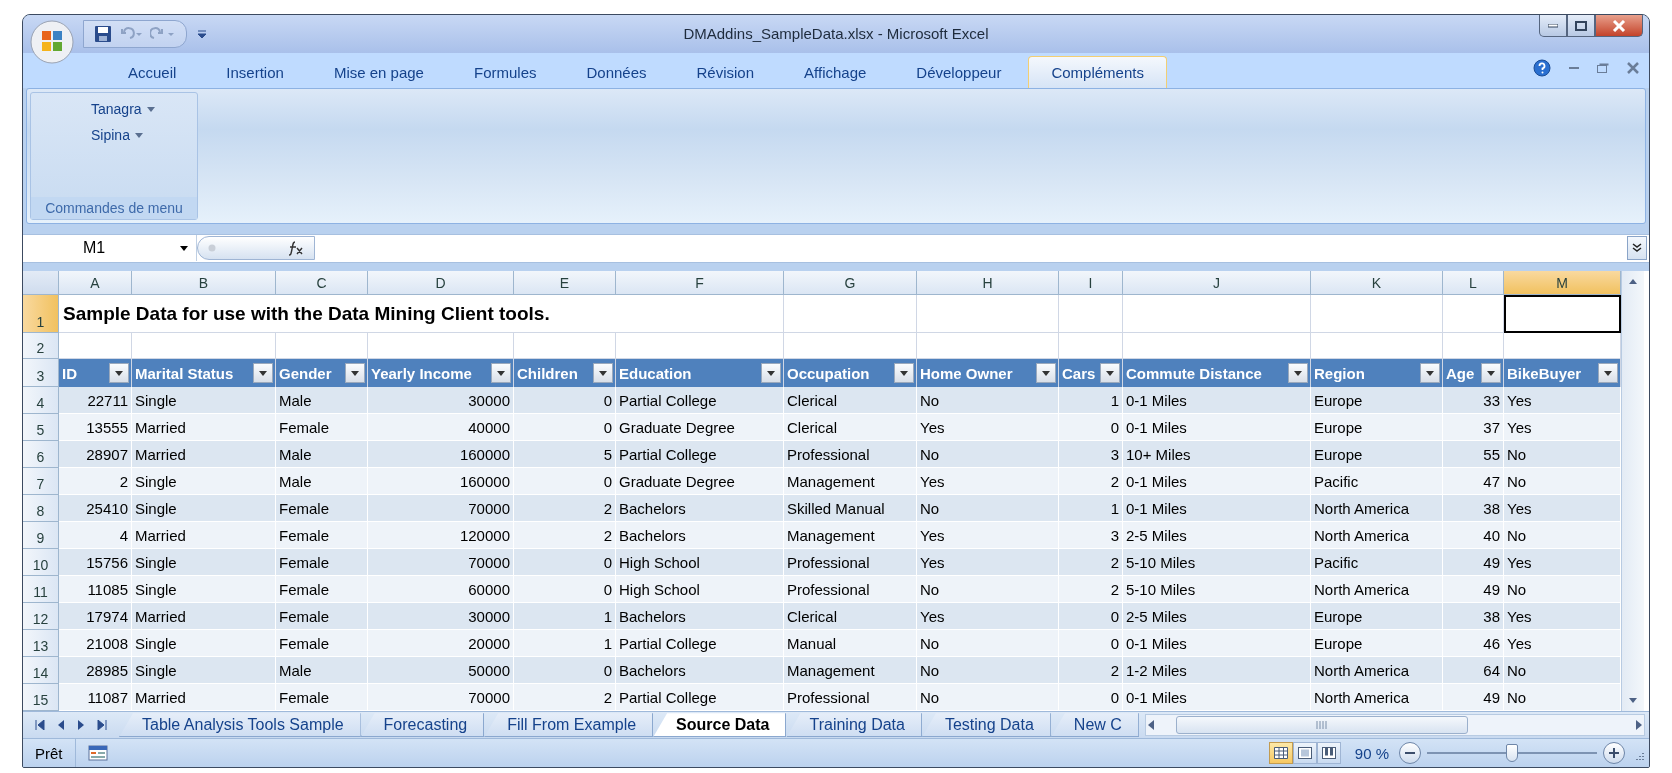 This screenshot has height=773, width=1672. I want to click on previous-sheet-icon, so click(61, 725).